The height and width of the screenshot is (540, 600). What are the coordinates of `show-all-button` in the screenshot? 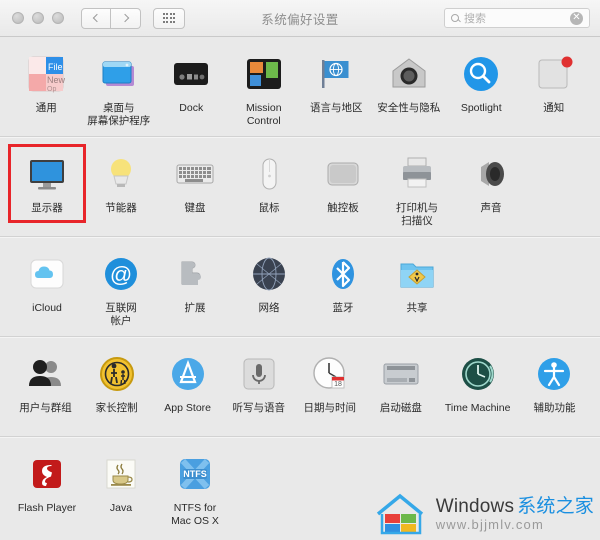 It's located at (169, 18).